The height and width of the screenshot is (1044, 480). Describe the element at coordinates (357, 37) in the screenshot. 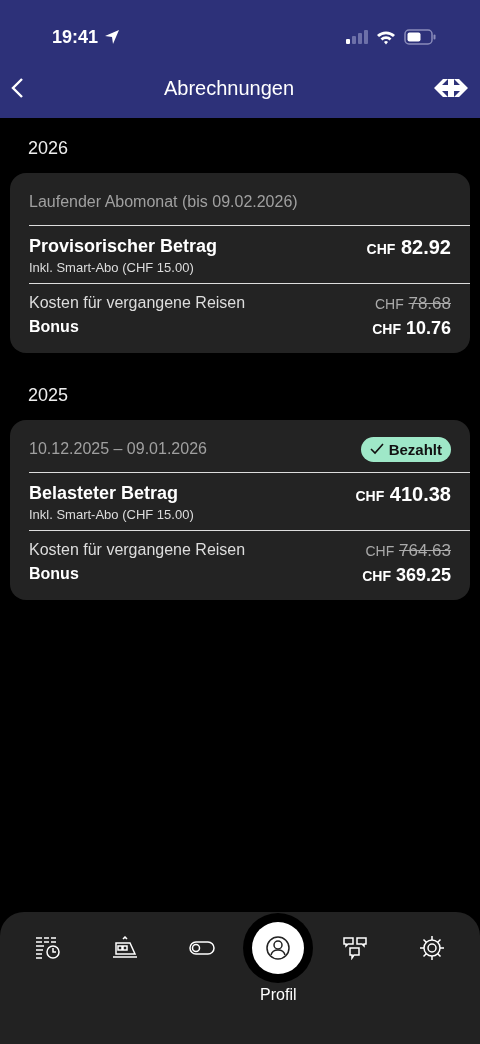

I see `signal-icon` at that location.